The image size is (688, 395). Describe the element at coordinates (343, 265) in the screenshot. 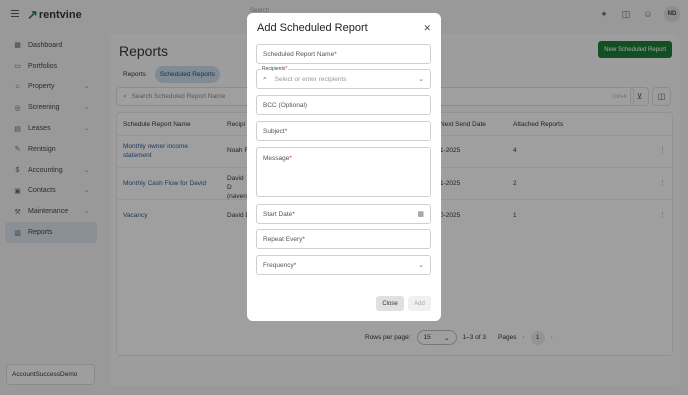

I see `frequency-select: Frequency * ⌄` at that location.